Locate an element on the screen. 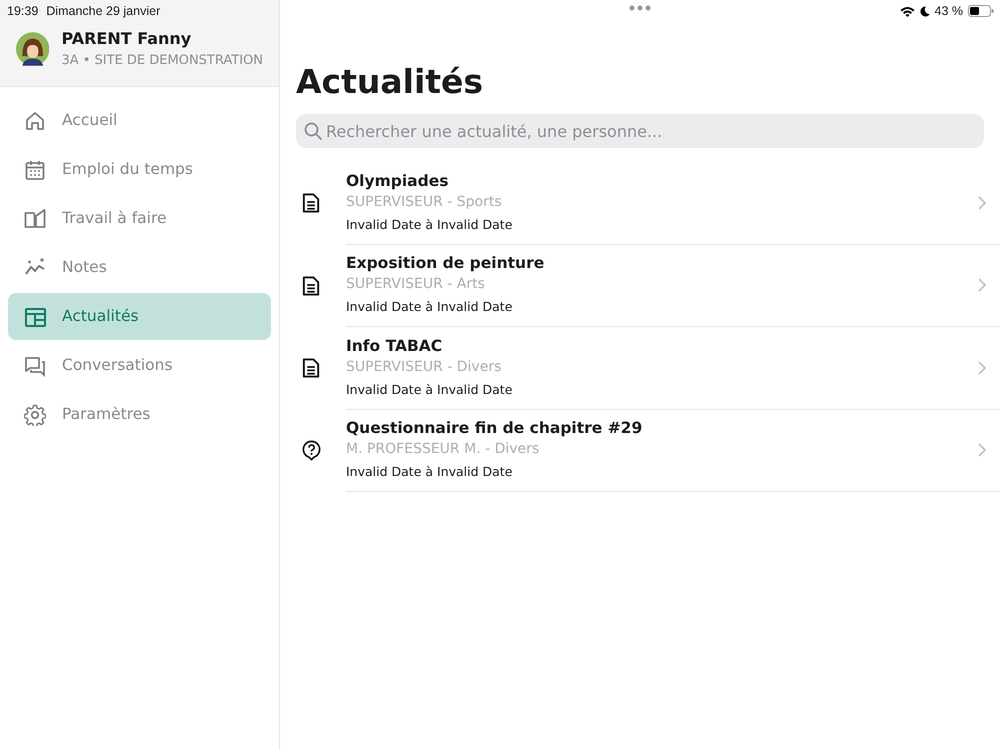 This screenshot has width=1000, height=750. sidebar-item: Accueil is located at coordinates (139, 120).